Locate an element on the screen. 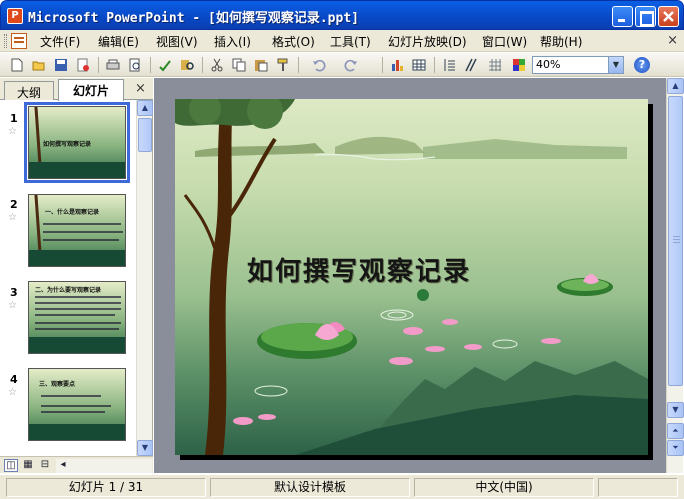 The height and width of the screenshot is (499, 684). permission-icon is located at coordinates (83, 65).